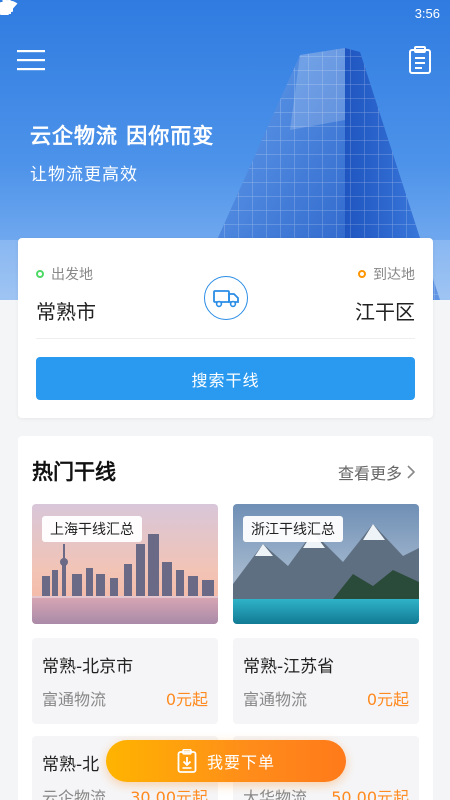 The image size is (450, 800). What do you see at coordinates (88, 667) in the screenshot?
I see `route-name: 常熟-北京市` at bounding box center [88, 667].